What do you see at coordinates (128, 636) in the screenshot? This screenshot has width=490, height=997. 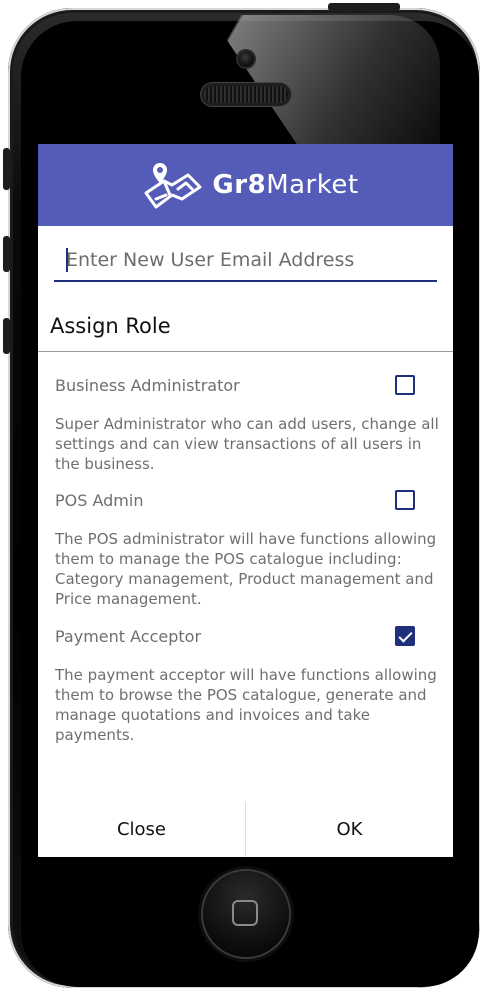 I see `role-name: Payment Acceptor` at bounding box center [128, 636].